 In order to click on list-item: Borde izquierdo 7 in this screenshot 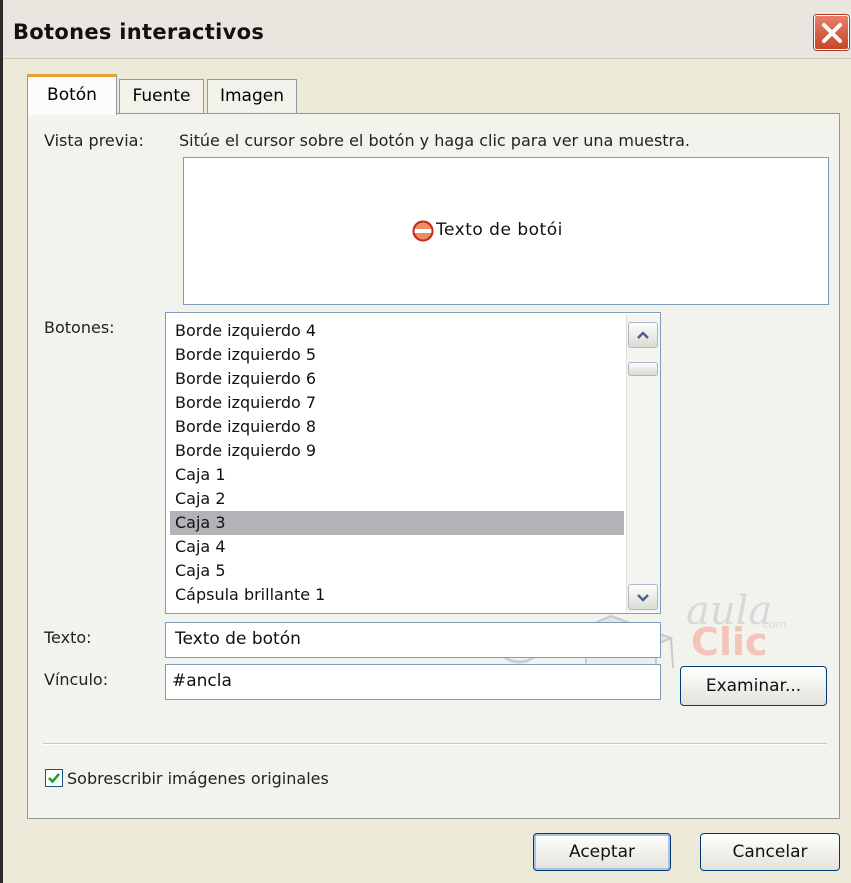, I will do `click(397, 403)`.